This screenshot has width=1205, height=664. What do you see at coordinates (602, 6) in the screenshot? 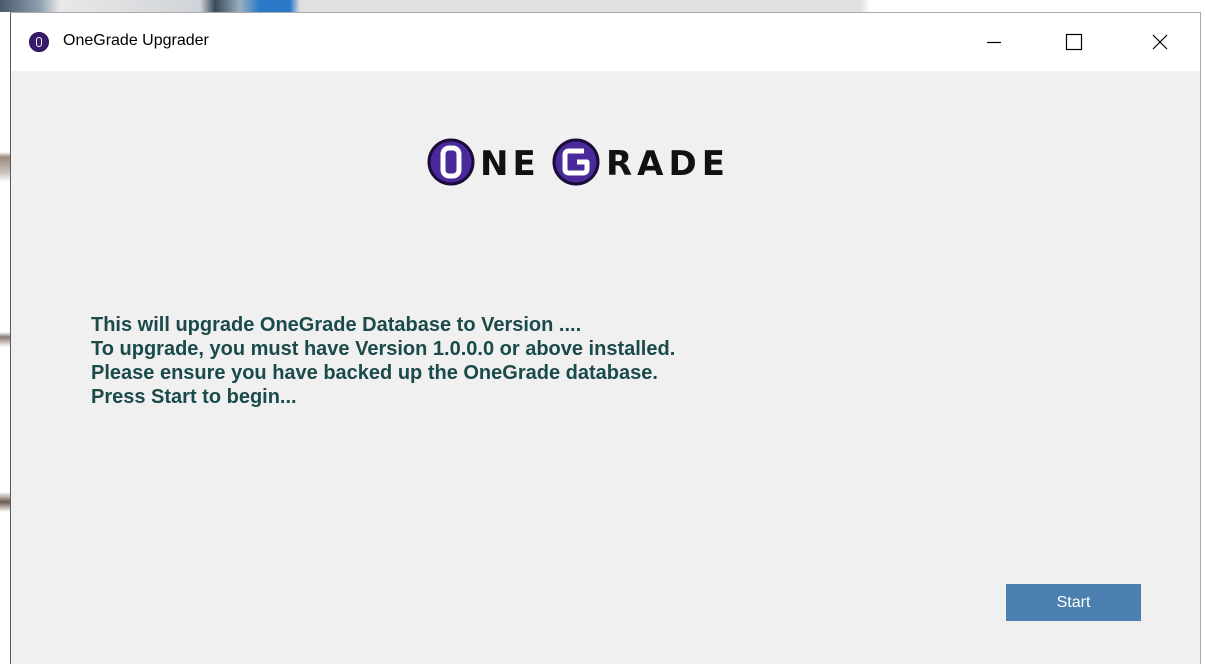
I see `background-taskbar-strip` at bounding box center [602, 6].